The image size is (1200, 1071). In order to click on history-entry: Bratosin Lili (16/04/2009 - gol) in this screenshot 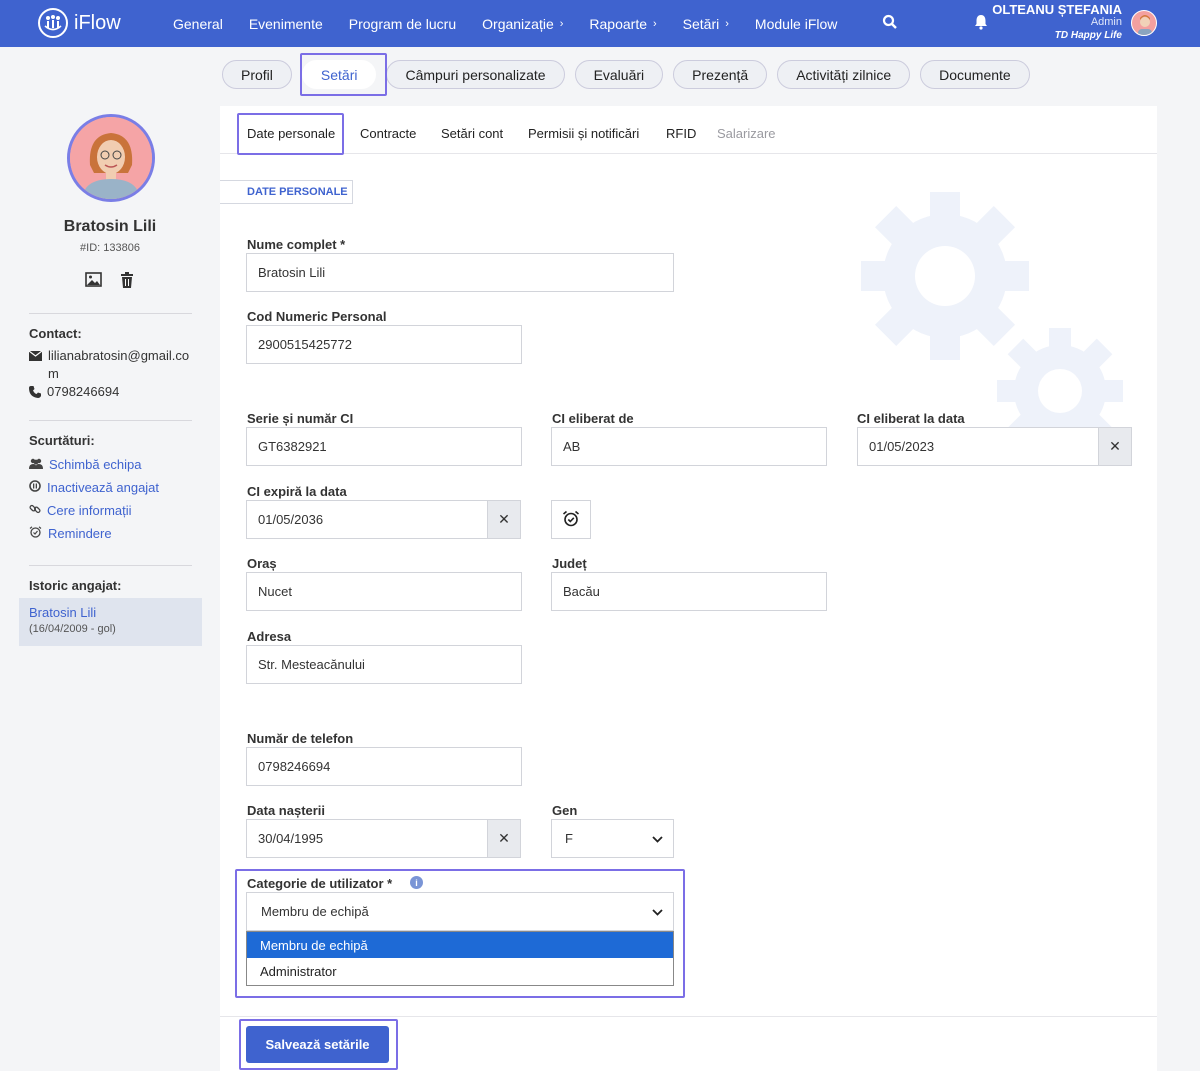, I will do `click(110, 622)`.